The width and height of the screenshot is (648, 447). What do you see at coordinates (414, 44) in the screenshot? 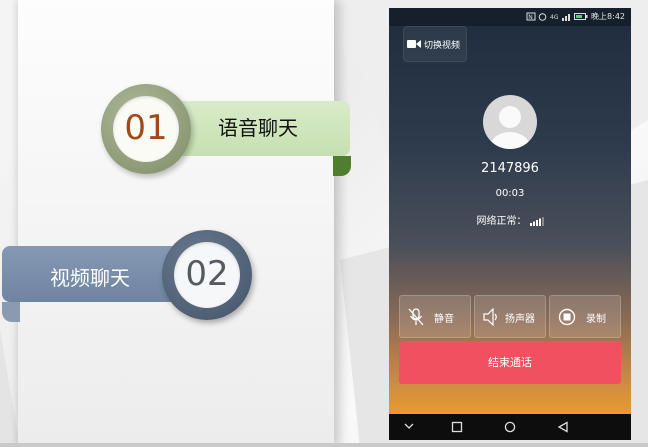
I see `video-camera-icon` at bounding box center [414, 44].